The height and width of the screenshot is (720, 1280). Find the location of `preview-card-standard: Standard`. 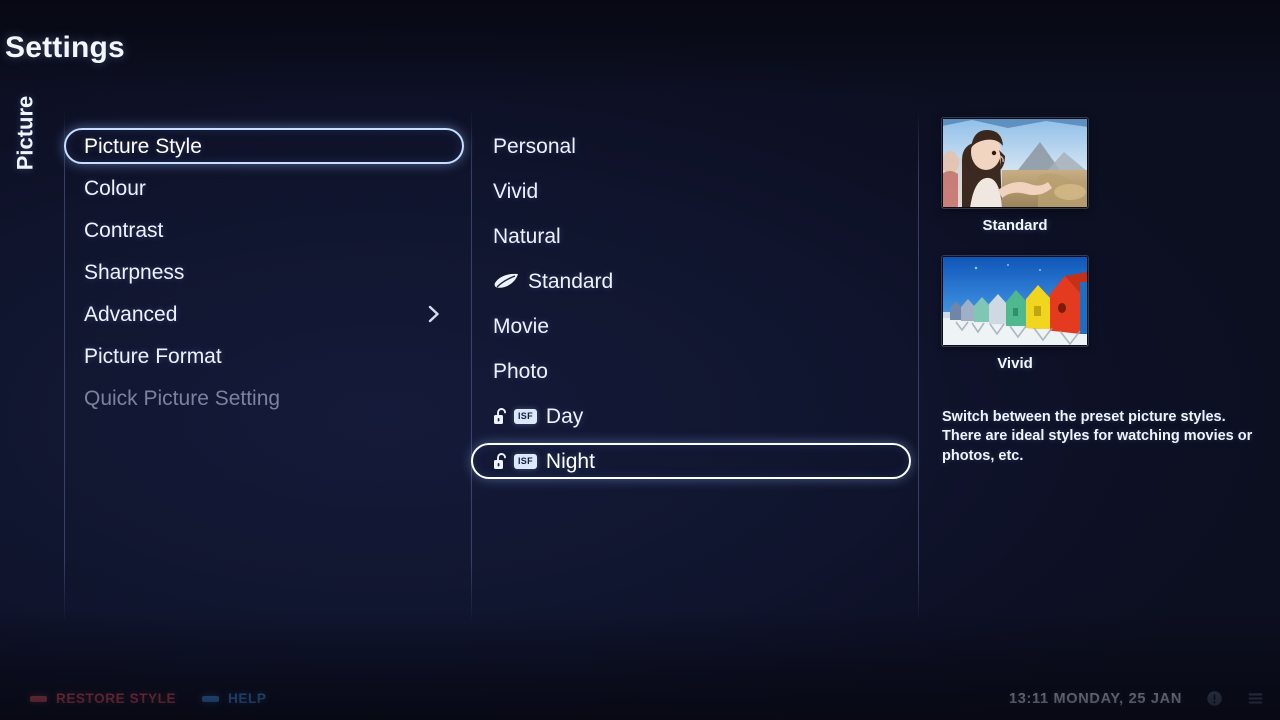

preview-card-standard: Standard is located at coordinates (1015, 176).